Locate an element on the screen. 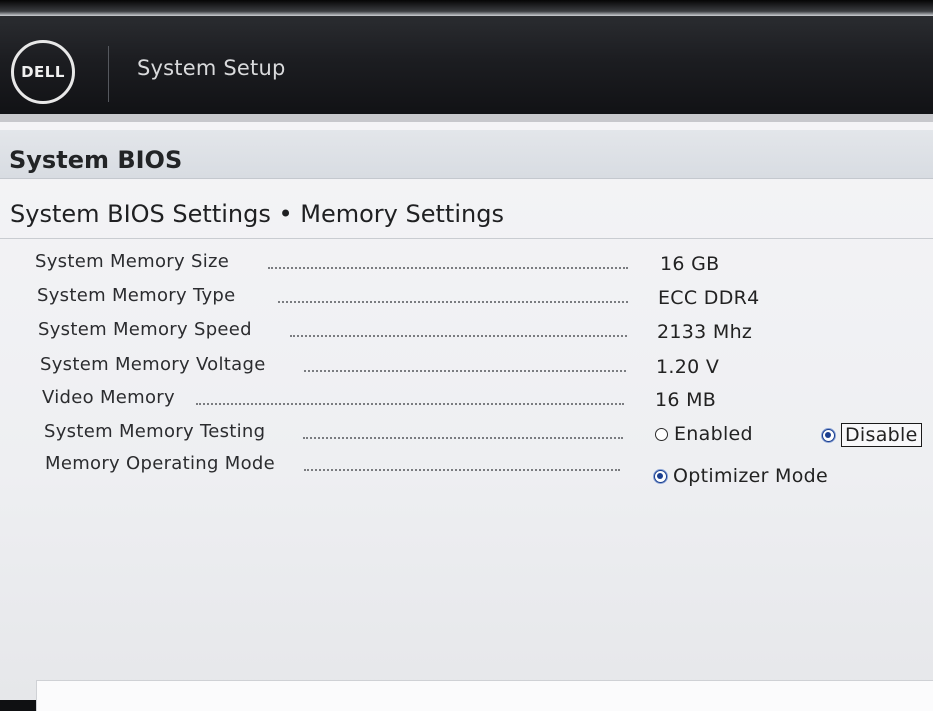 This screenshot has height=711, width=933. help-box is located at coordinates (484, 695).